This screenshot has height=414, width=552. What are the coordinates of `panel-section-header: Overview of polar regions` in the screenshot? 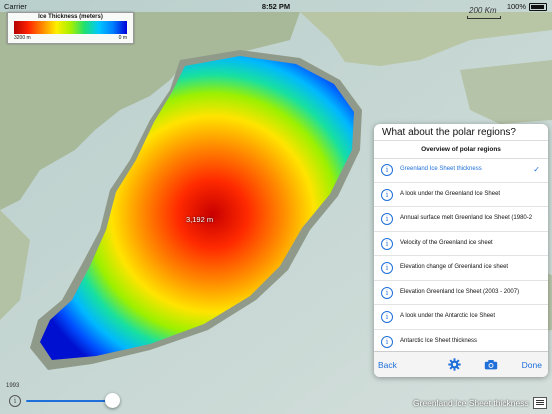 It's located at (461, 149).